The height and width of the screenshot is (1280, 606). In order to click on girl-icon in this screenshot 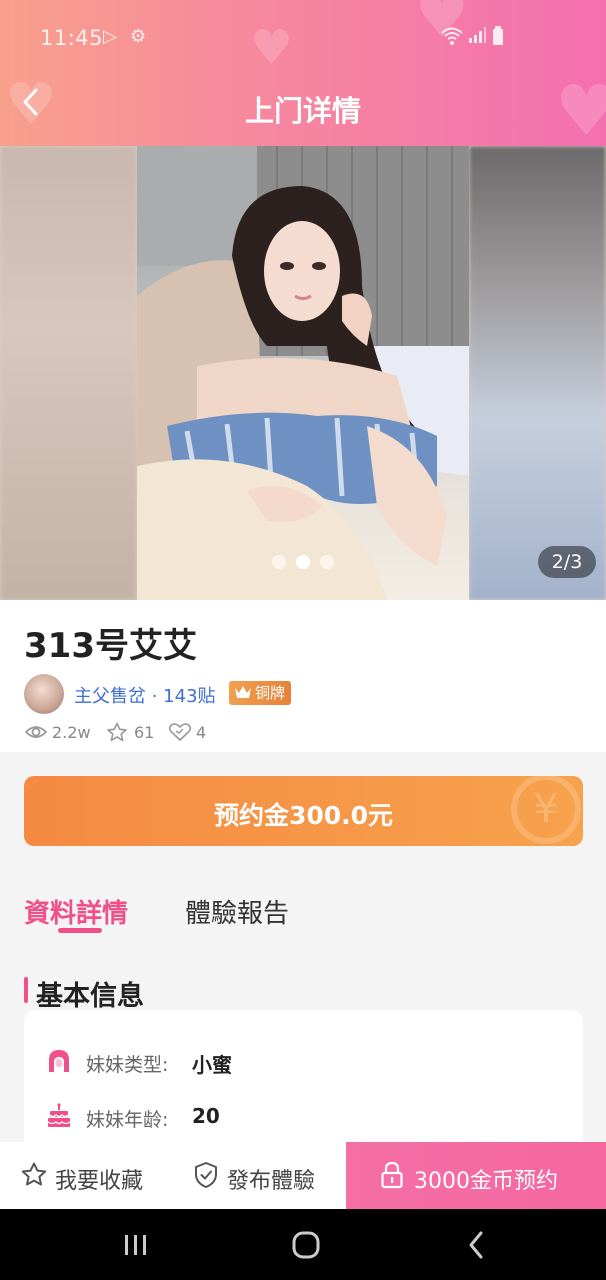, I will do `click(59, 1061)`.